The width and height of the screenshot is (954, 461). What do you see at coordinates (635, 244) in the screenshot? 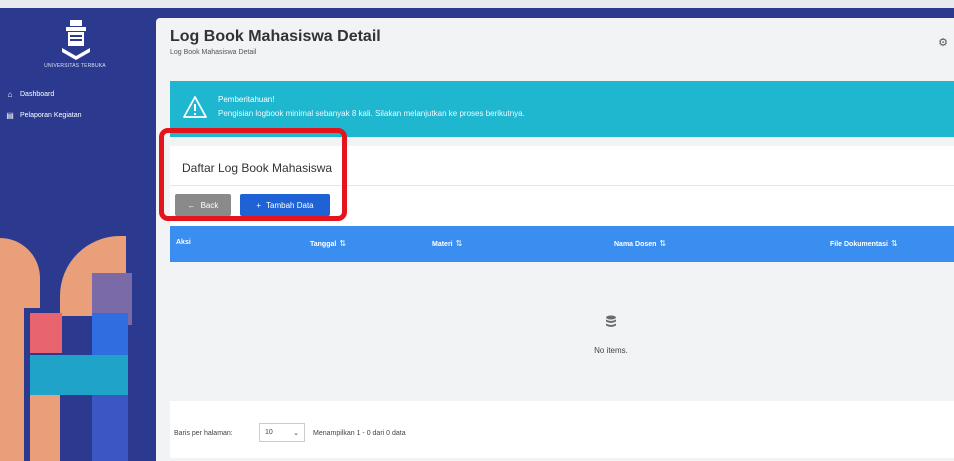
I see `column-label: Nama Dosen` at bounding box center [635, 244].